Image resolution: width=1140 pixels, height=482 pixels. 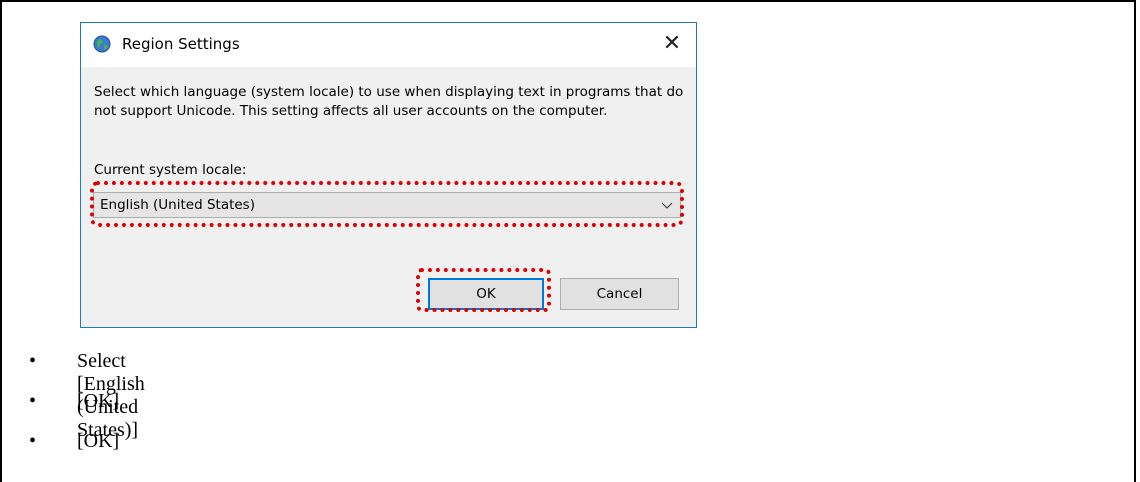 What do you see at coordinates (388, 45) in the screenshot?
I see `dialog-titlebar: Region Settings ✕` at bounding box center [388, 45].